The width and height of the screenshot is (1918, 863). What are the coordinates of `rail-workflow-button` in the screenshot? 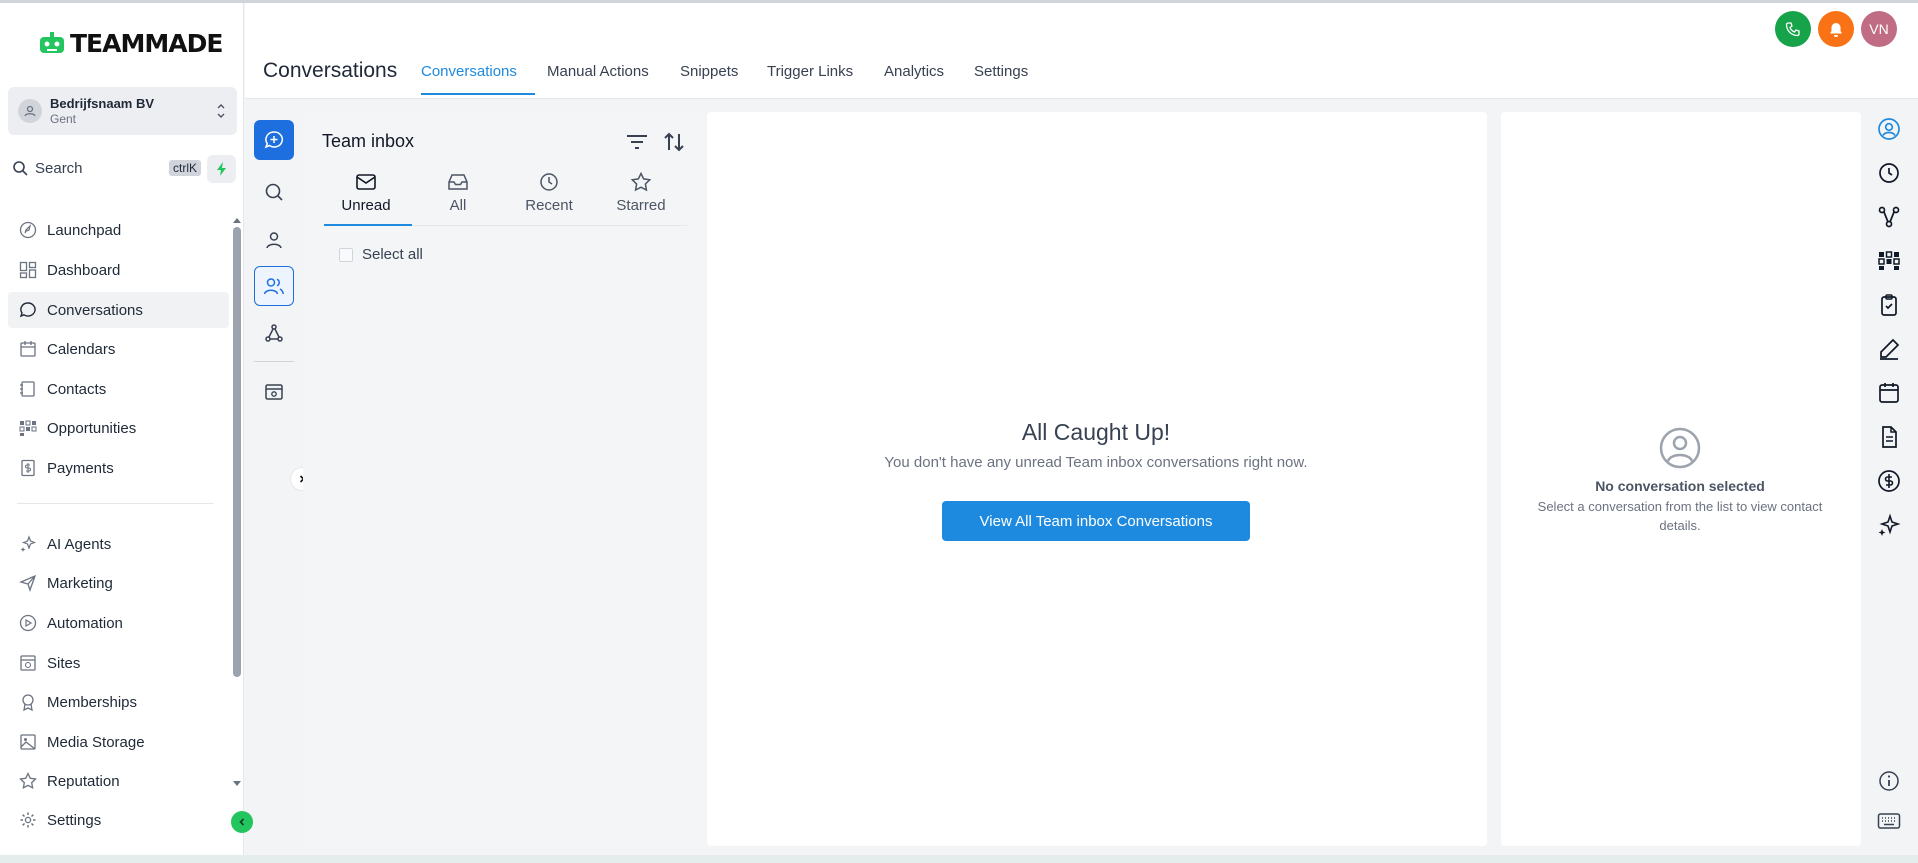 It's located at (274, 333).